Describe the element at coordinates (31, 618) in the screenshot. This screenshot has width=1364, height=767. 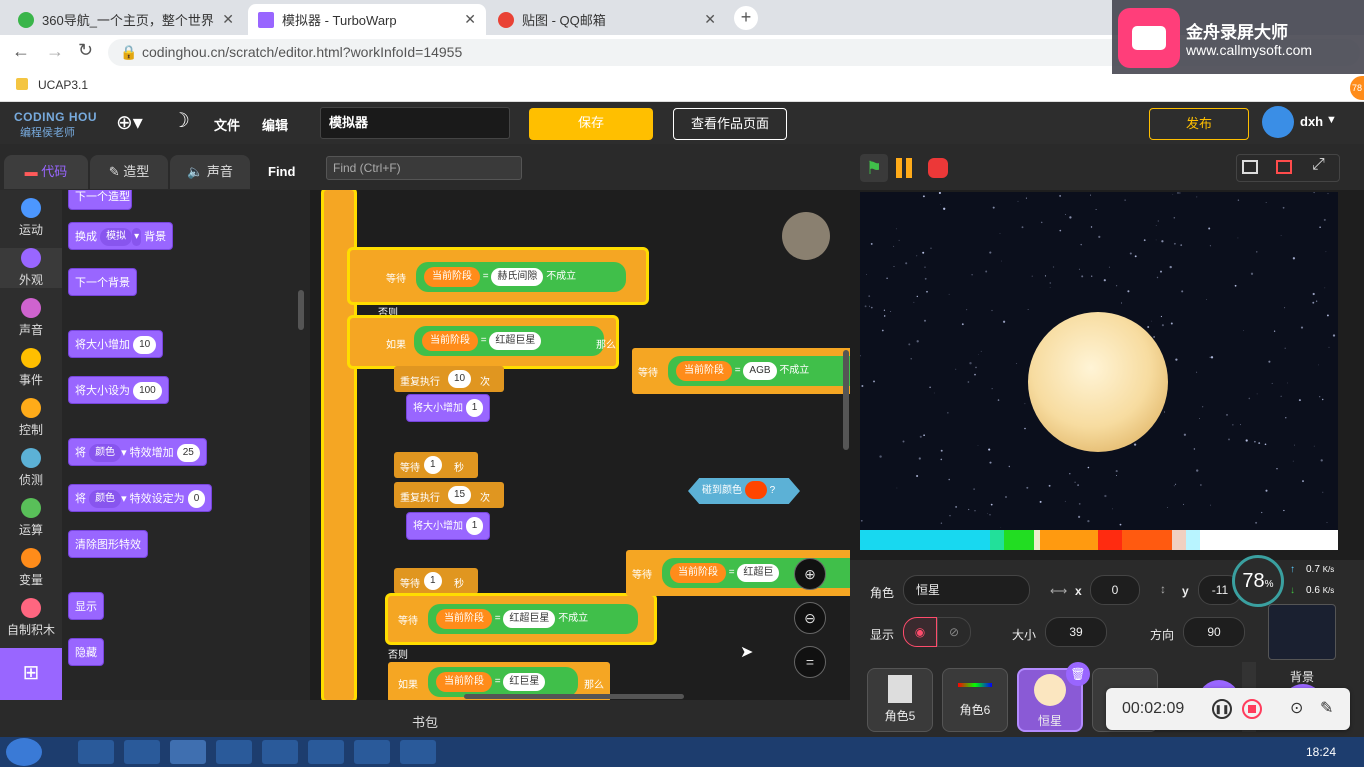
I see `category-myblocks: 自制积木` at that location.